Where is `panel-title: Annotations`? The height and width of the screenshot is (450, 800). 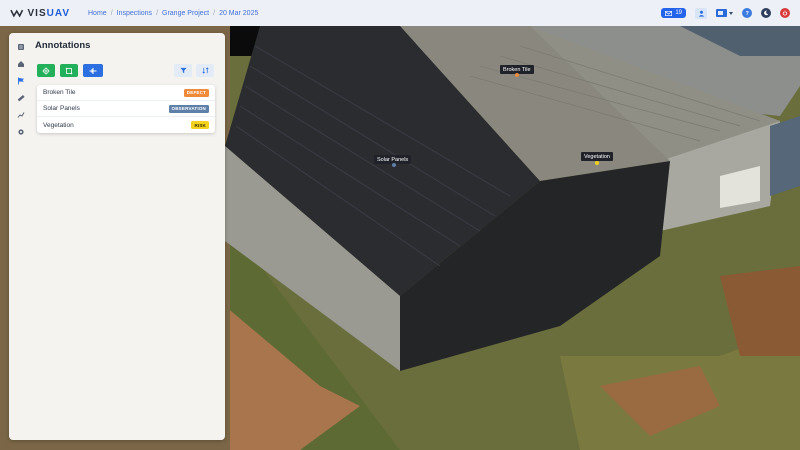
panel-title: Annotations is located at coordinates (63, 45).